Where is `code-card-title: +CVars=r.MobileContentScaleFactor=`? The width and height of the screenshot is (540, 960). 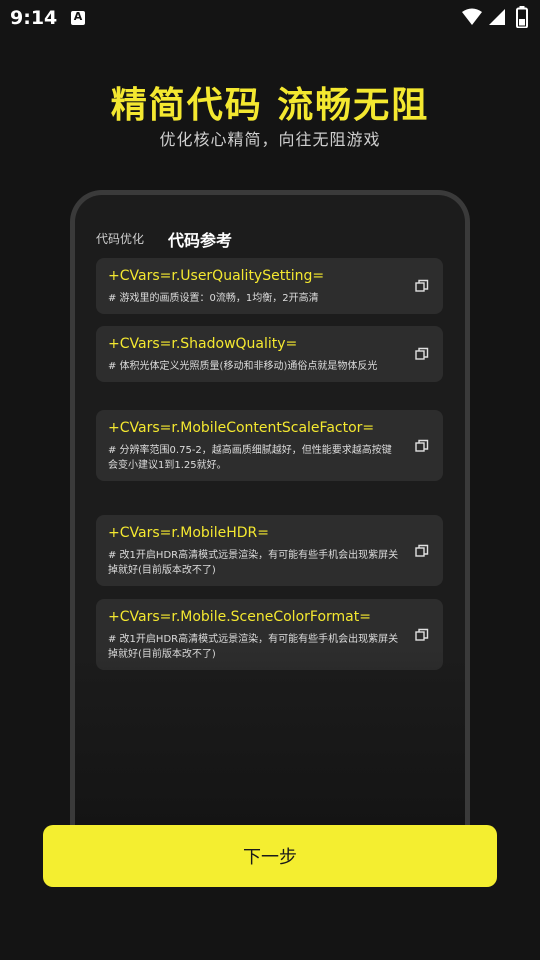
code-card-title: +CVars=r.MobileContentScaleFactor= is located at coordinates (241, 428).